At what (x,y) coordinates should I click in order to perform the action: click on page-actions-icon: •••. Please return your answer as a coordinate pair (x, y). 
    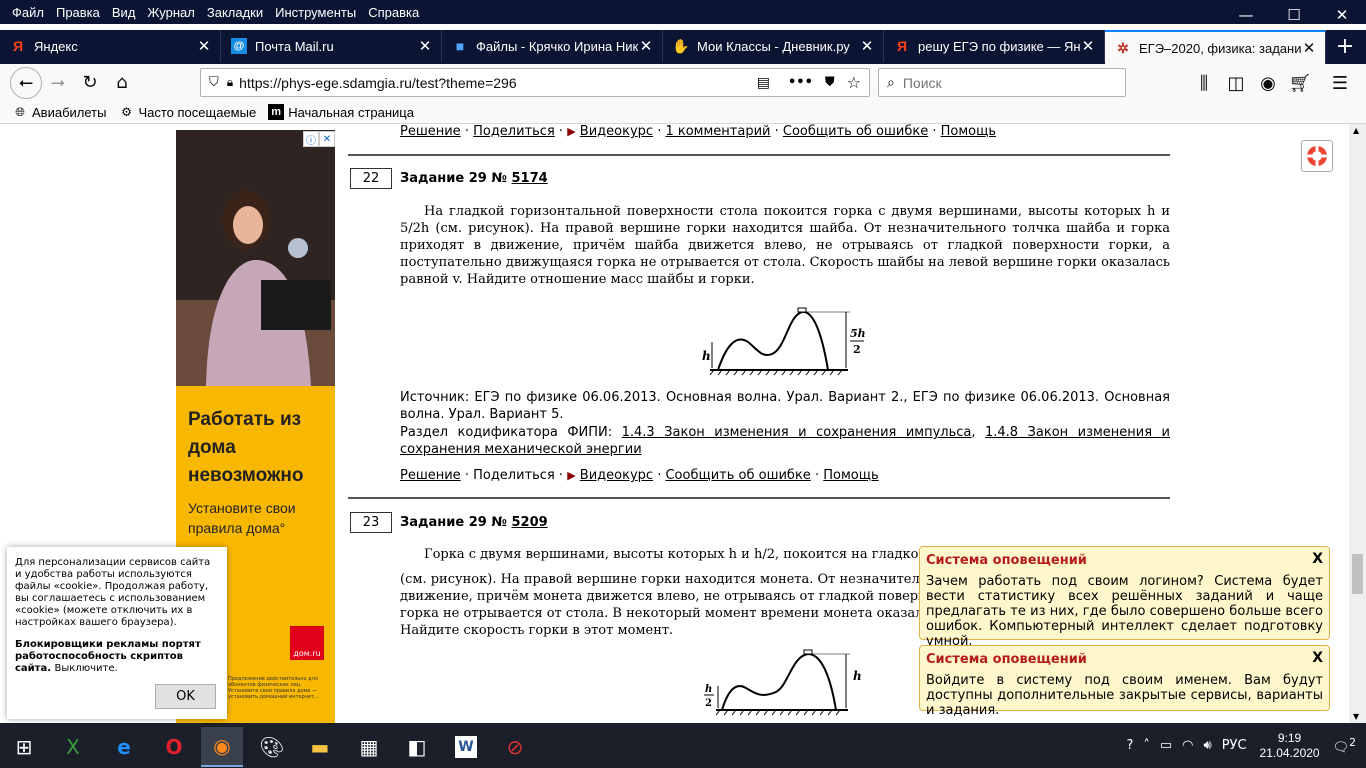
    Looking at the image, I should click on (800, 82).